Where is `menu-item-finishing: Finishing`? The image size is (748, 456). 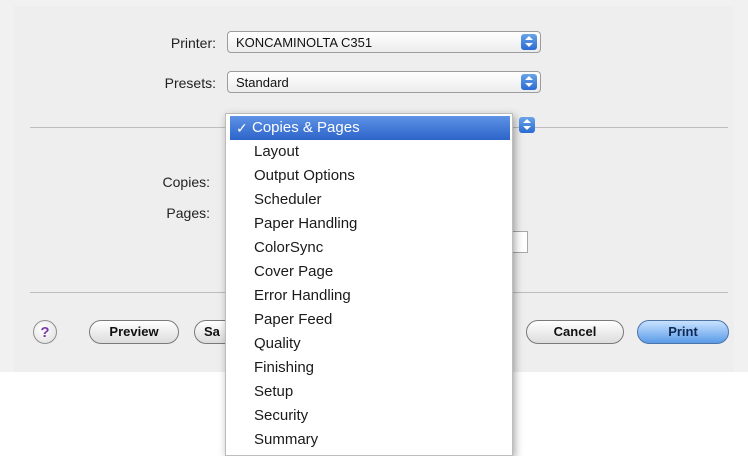 menu-item-finishing: Finishing is located at coordinates (369, 368).